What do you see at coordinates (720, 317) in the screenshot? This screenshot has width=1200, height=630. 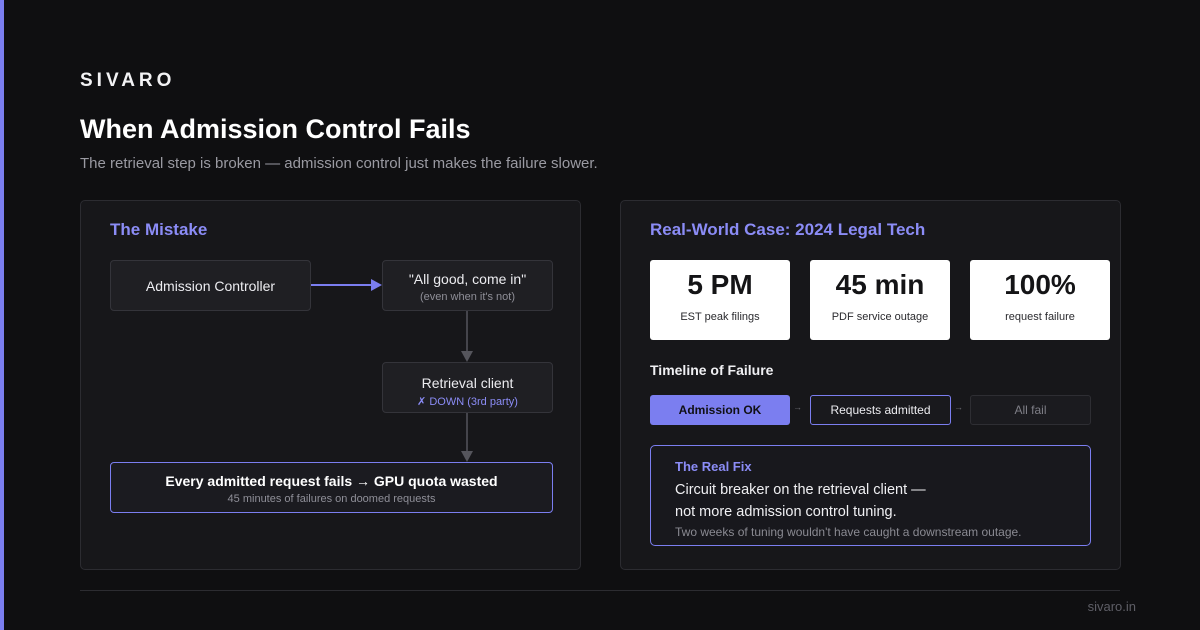 I see `stat-label: EST peak filings` at bounding box center [720, 317].